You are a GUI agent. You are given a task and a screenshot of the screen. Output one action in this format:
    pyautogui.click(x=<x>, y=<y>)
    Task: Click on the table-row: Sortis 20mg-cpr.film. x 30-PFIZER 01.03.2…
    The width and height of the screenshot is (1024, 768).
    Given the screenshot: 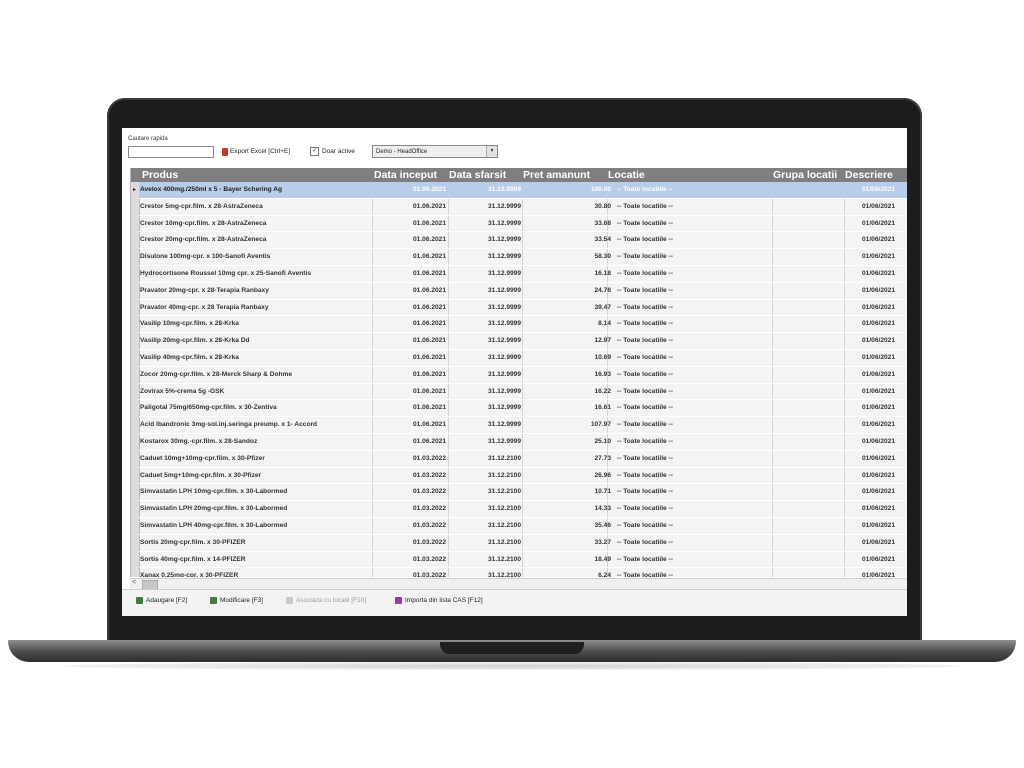 What is the action you would take?
    pyautogui.click(x=523, y=543)
    